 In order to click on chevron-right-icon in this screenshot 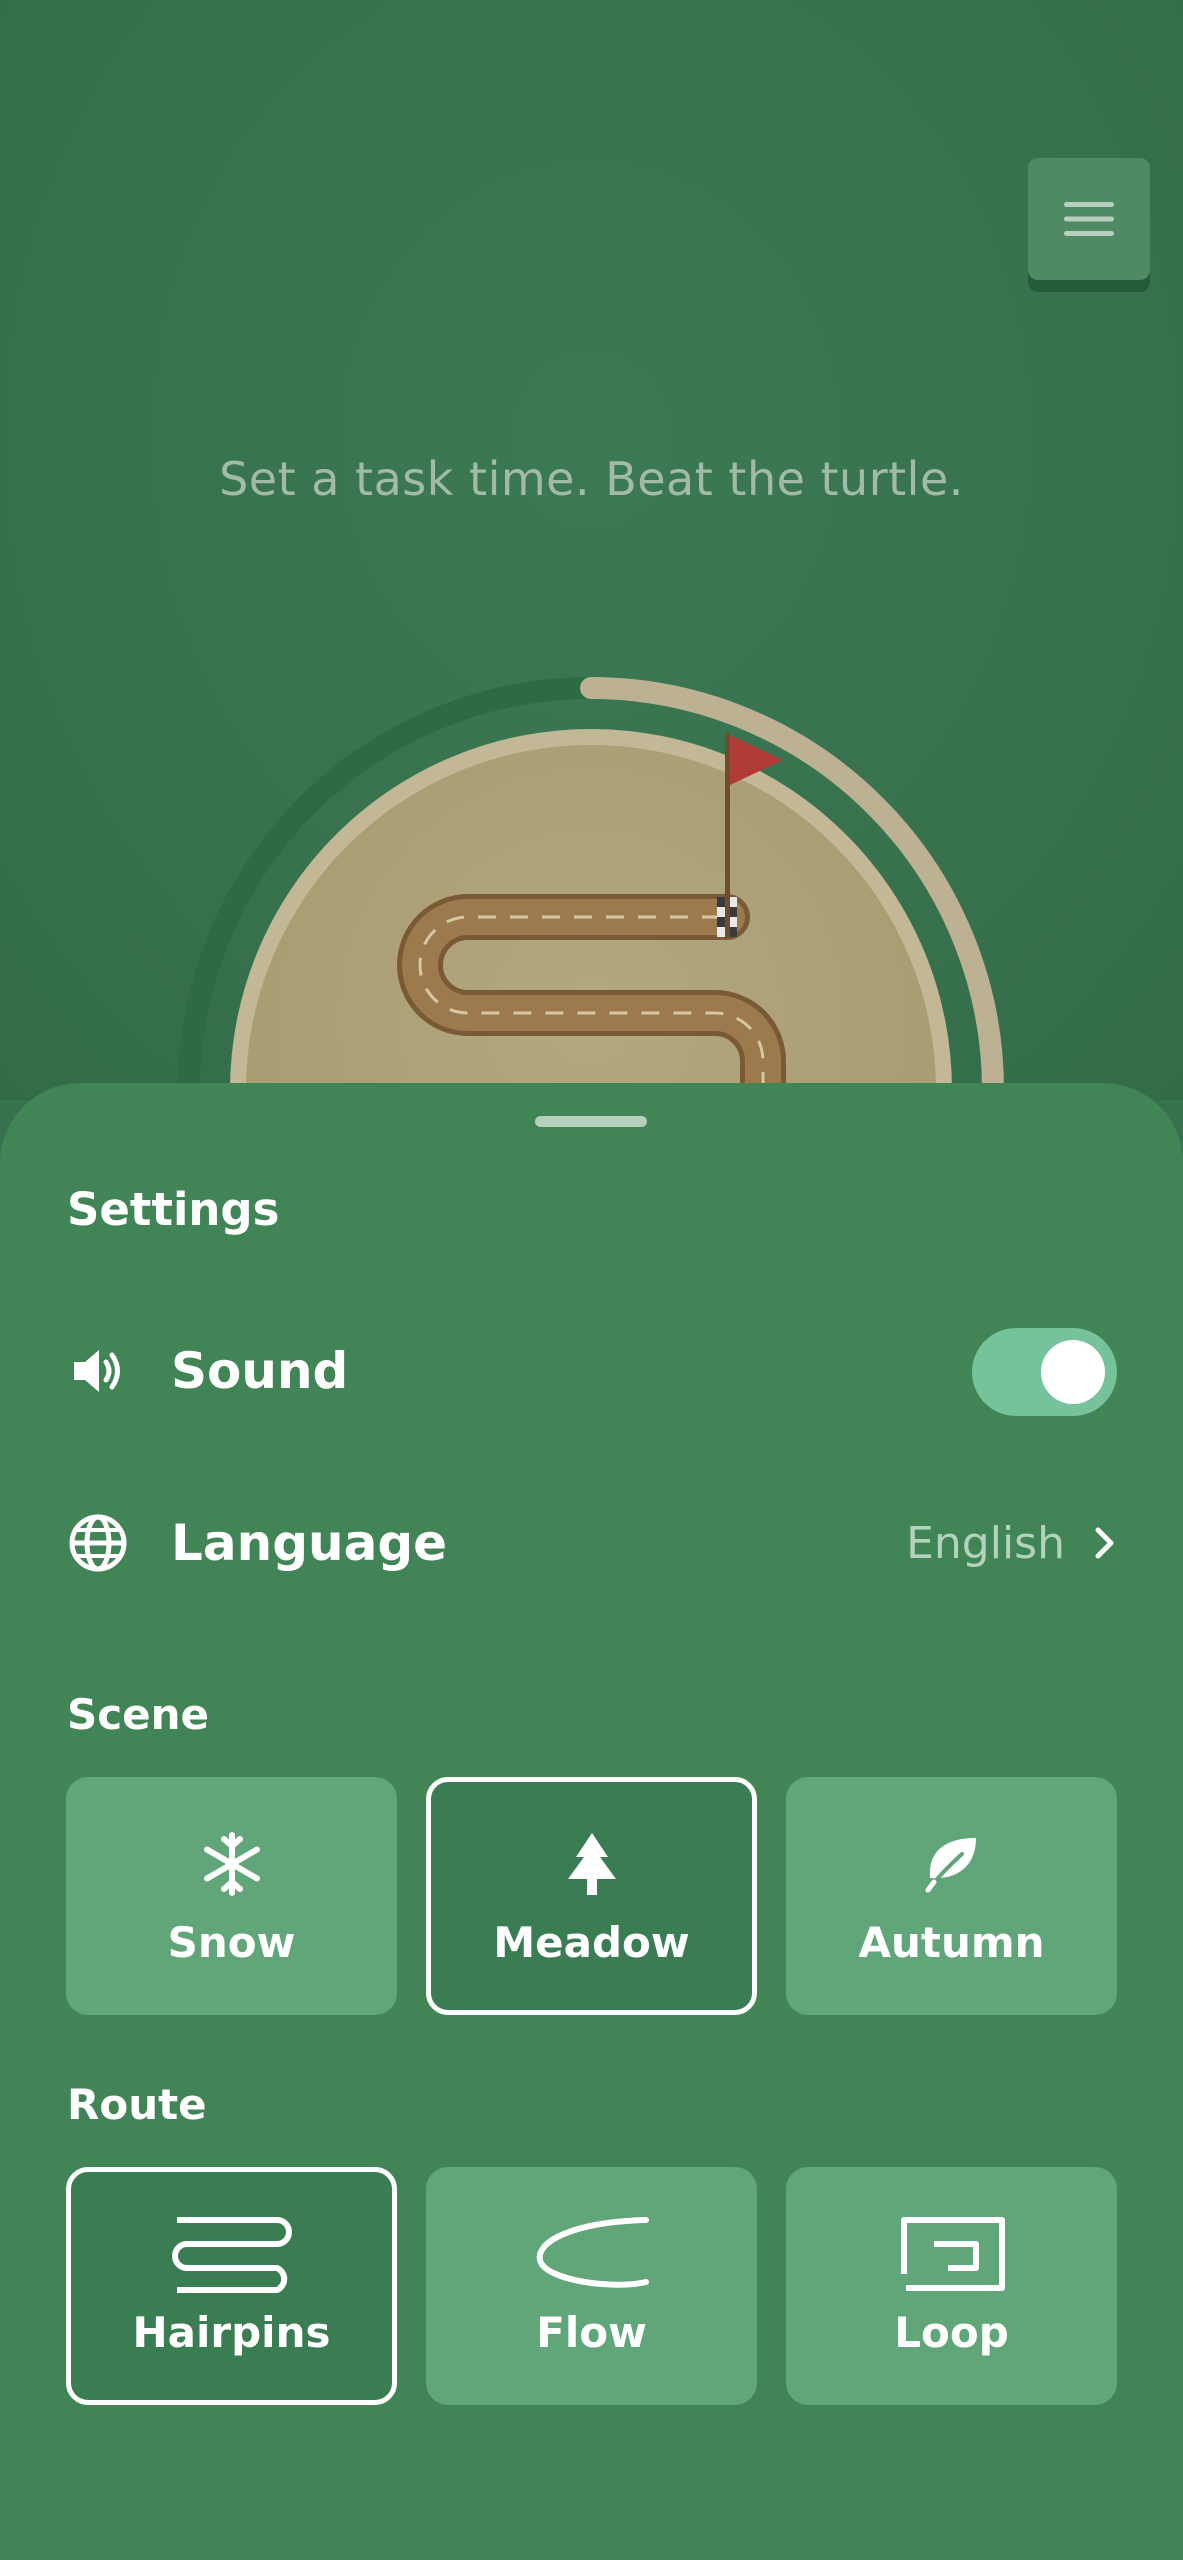, I will do `click(1104, 1543)`.